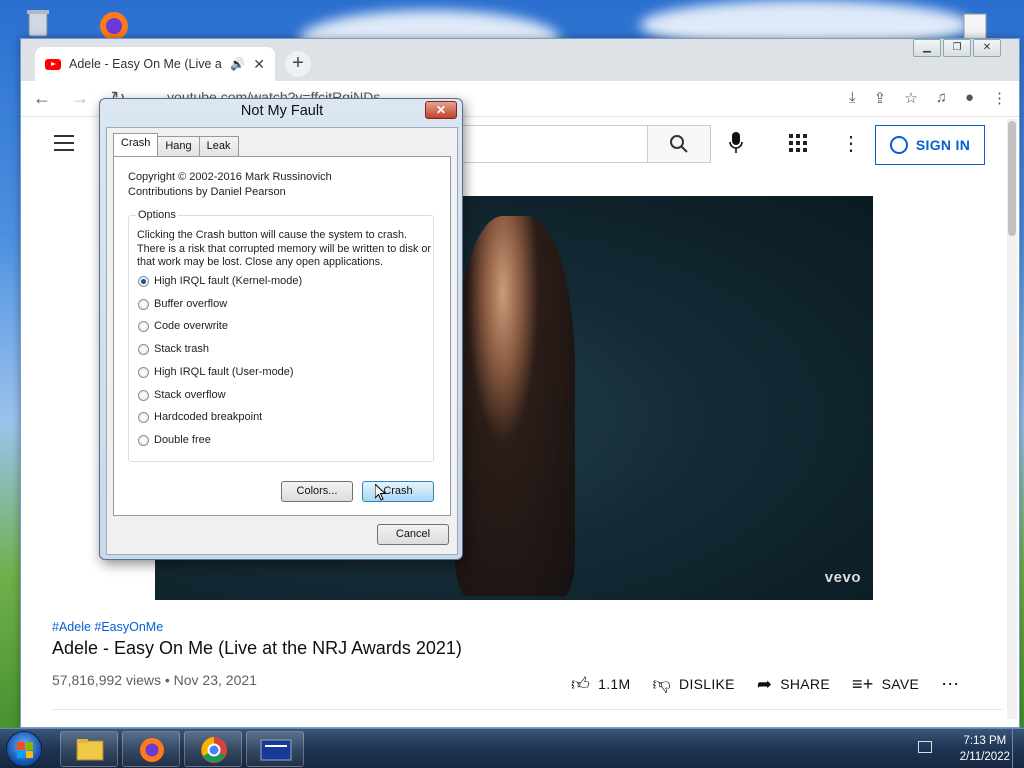 The height and width of the screenshot is (768, 1024). Describe the element at coordinates (707, 684) in the screenshot. I see `dislike-label: DISLIKE` at that location.